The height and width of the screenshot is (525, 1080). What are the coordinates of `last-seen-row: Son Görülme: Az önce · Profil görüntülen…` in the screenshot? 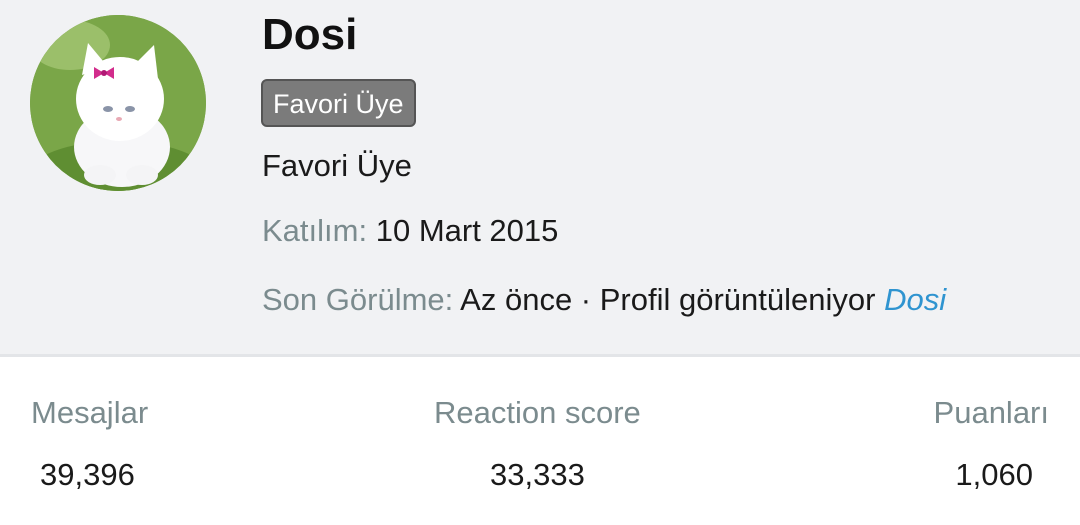 It's located at (604, 300).